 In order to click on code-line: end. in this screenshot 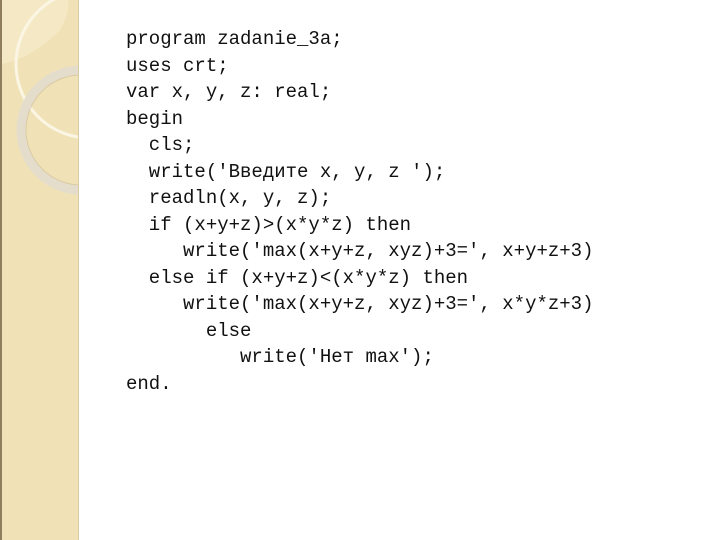, I will do `click(149, 383)`.